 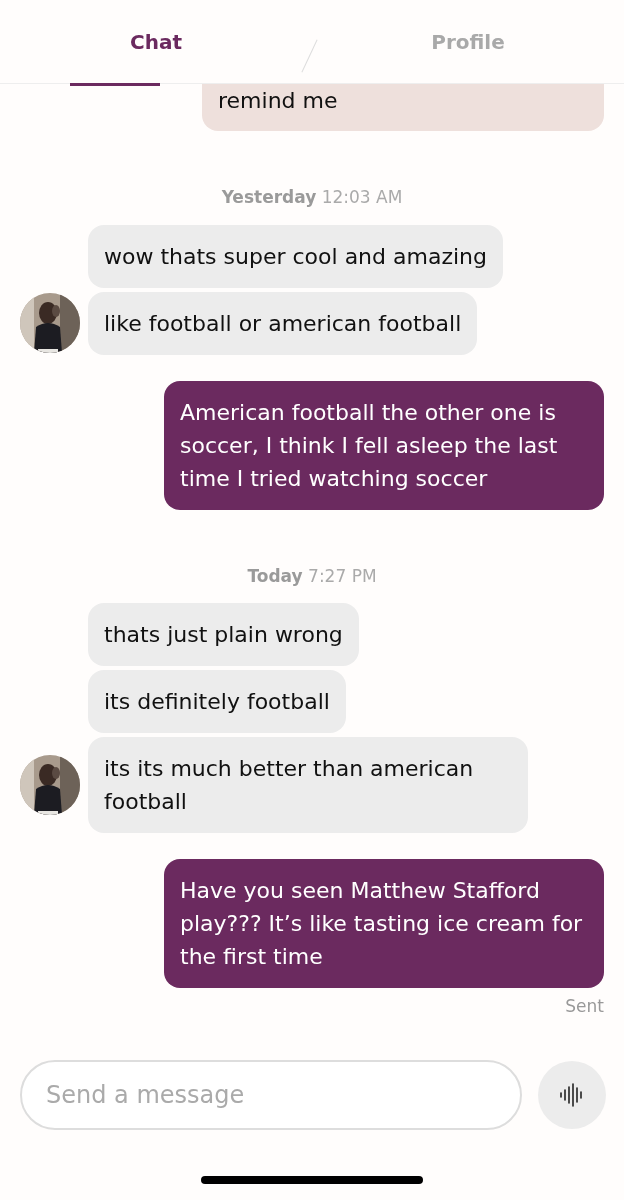 What do you see at coordinates (312, 197) in the screenshot?
I see `timestamp: Yesterday 12:03 AM` at bounding box center [312, 197].